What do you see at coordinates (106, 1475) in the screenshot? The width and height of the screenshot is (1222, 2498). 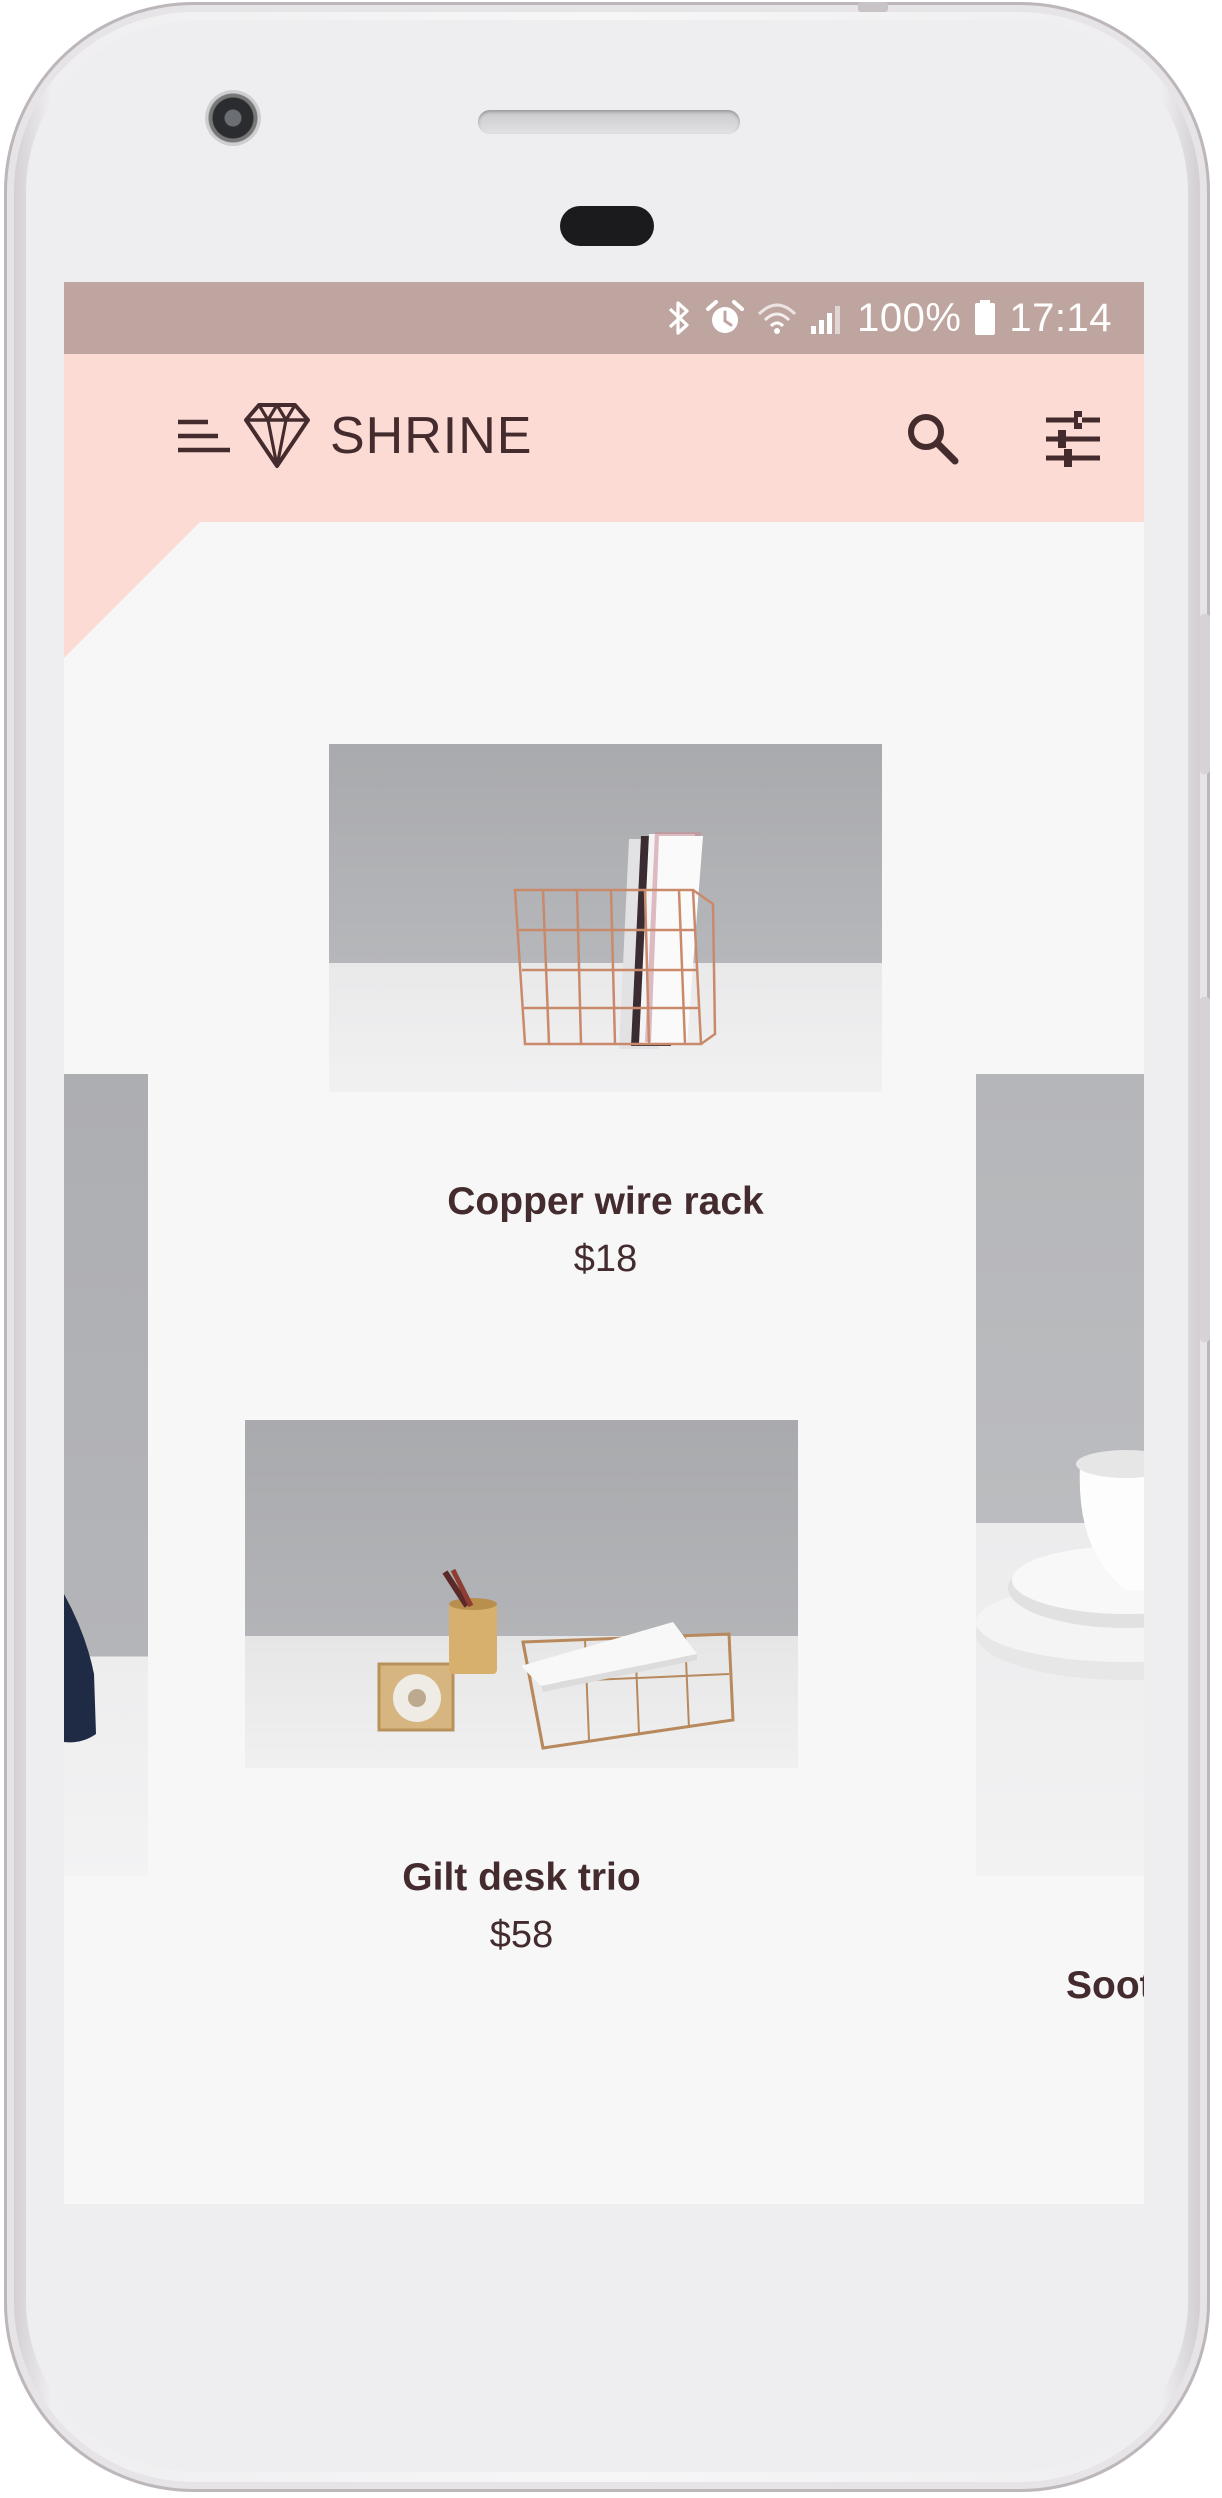 I see `product-image-left-partial` at bounding box center [106, 1475].